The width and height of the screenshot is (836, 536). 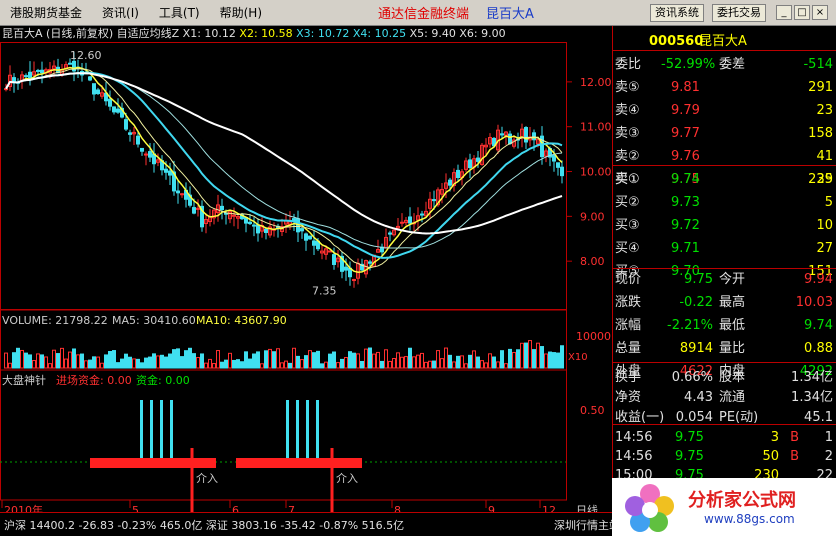 What do you see at coordinates (627, 248) in the screenshot?
I see `buy-label: 买④` at bounding box center [627, 248].